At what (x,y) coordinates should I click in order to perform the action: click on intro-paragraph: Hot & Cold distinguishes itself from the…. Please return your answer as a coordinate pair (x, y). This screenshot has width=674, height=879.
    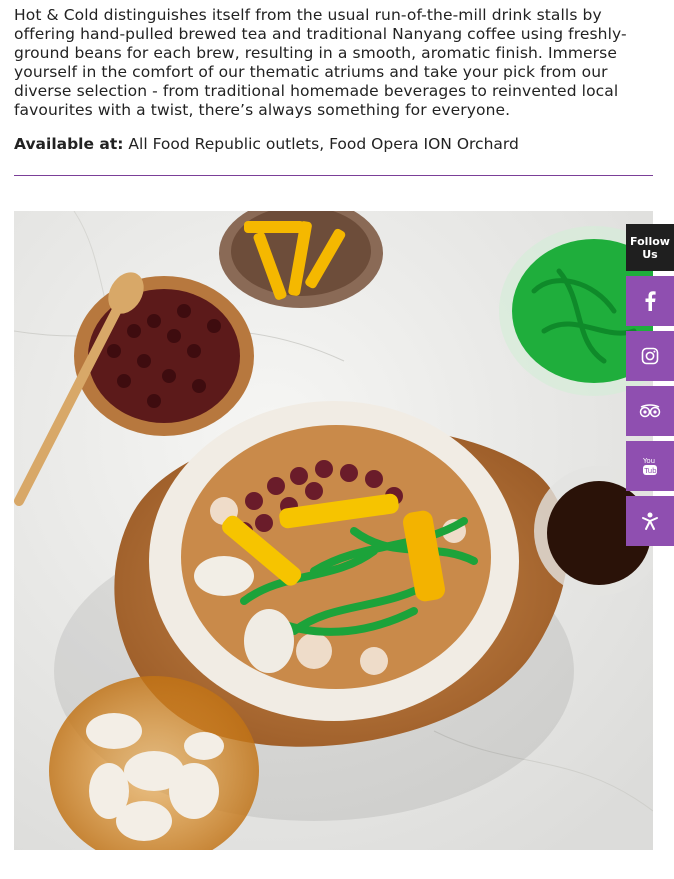
    Looking at the image, I should click on (320, 62).